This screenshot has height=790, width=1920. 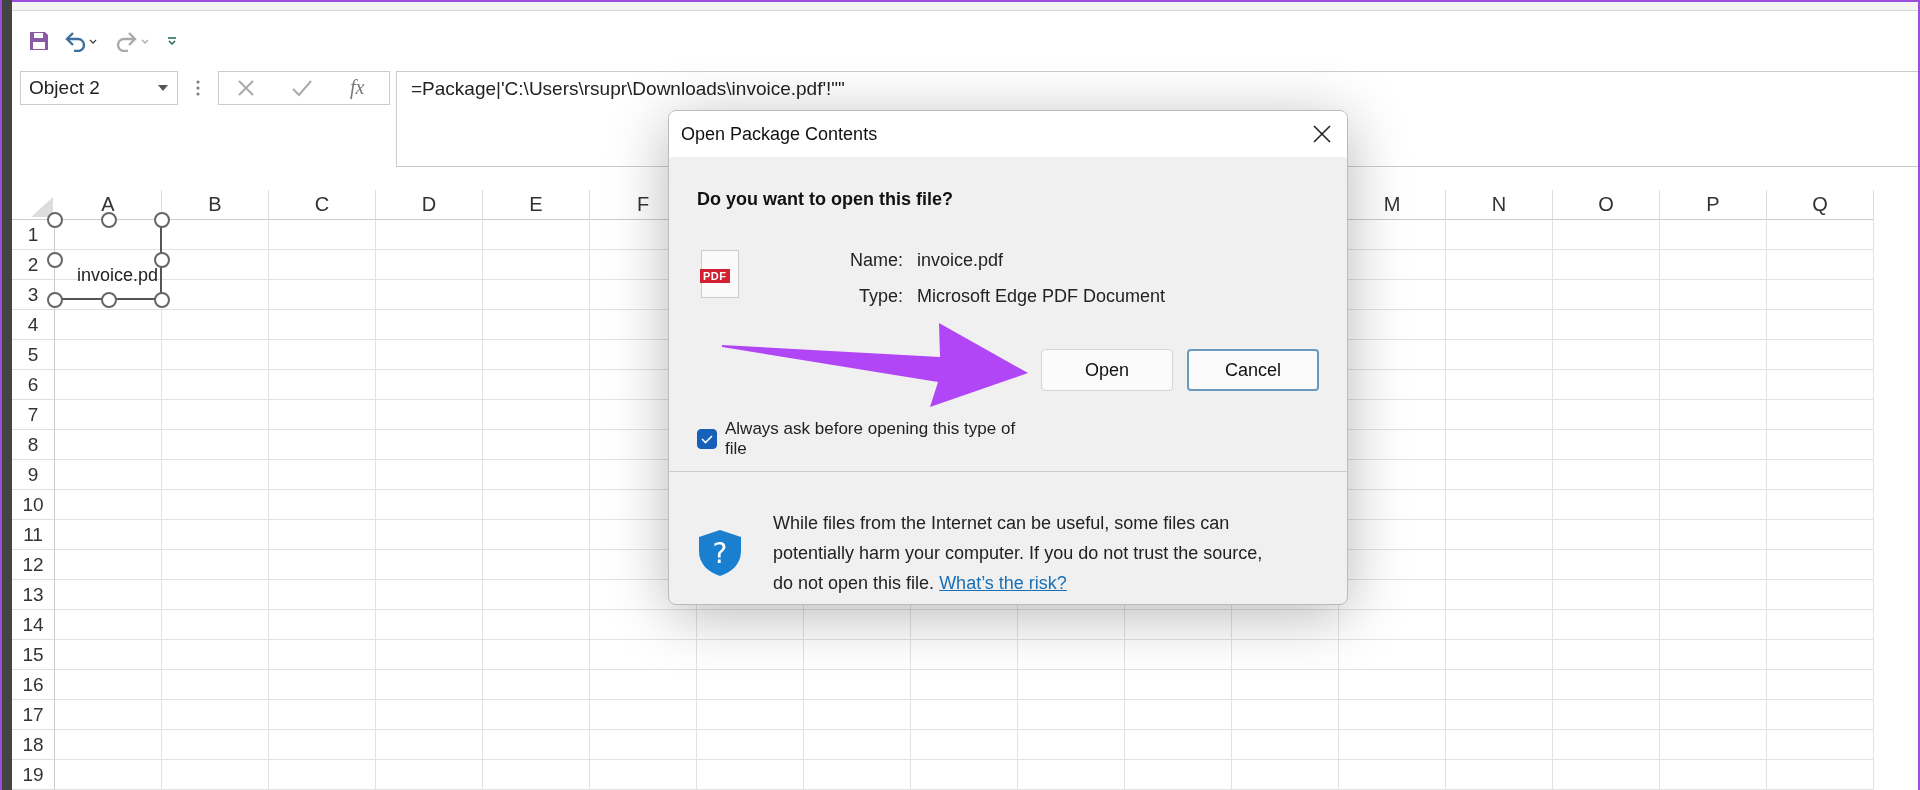 What do you see at coordinates (1018, 553) in the screenshot?
I see `warning-text: While files from the Internet can be useful, some files can potentially harm your computer. If you do not trust the source, do not open this file. What’s the risk?` at bounding box center [1018, 553].